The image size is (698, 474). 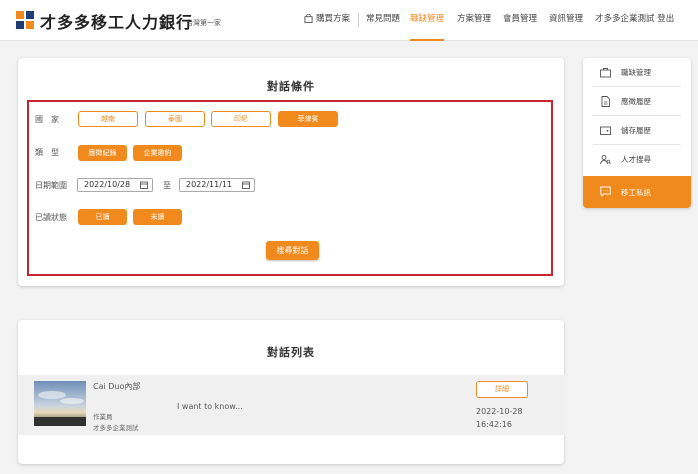 I want to click on people-search-icon, so click(x=605, y=160).